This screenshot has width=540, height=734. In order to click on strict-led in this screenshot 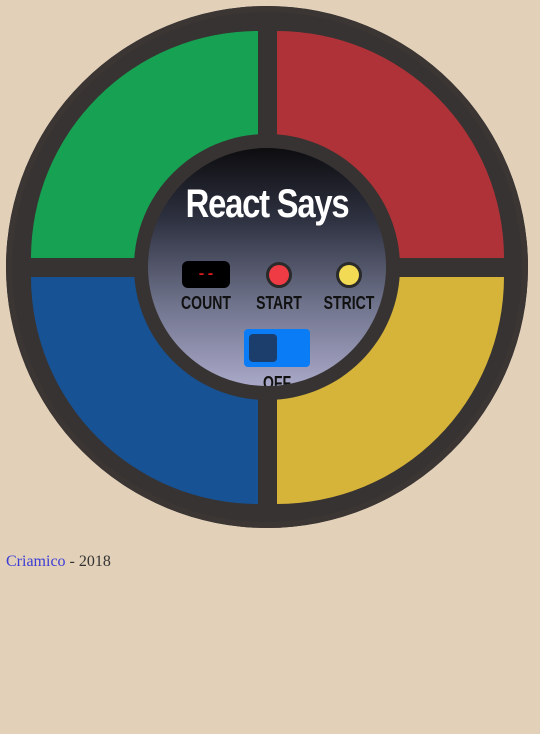, I will do `click(349, 275)`.